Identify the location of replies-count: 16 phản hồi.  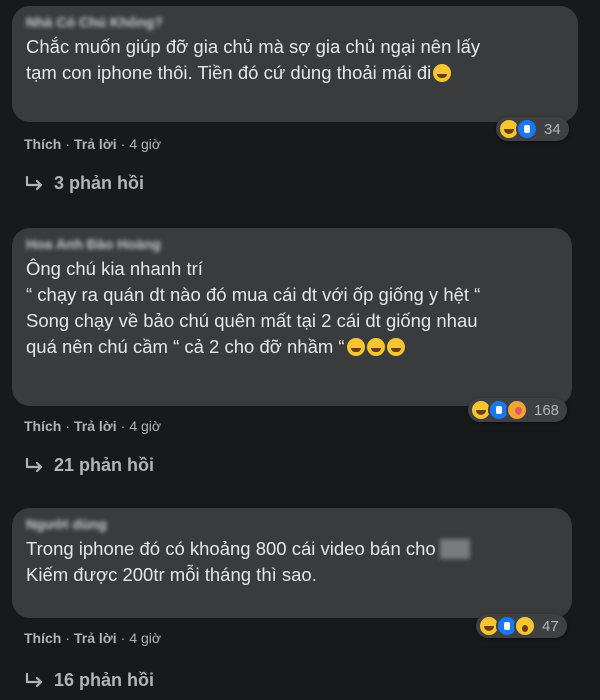
(104, 680).